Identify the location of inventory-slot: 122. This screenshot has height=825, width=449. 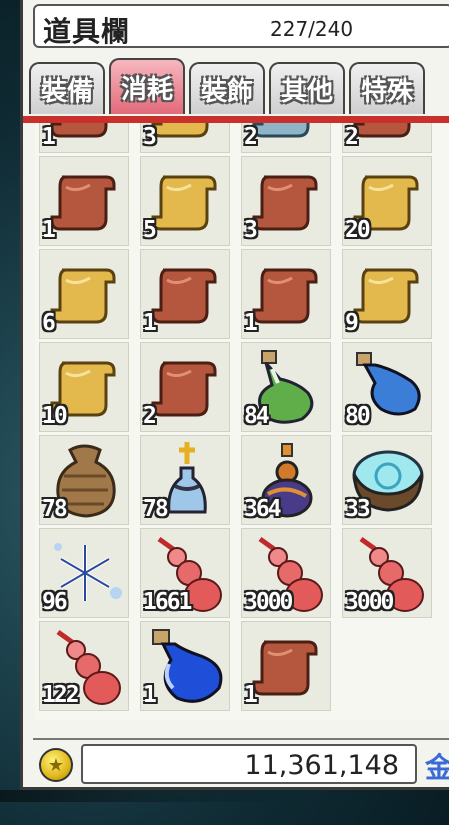
(84, 666).